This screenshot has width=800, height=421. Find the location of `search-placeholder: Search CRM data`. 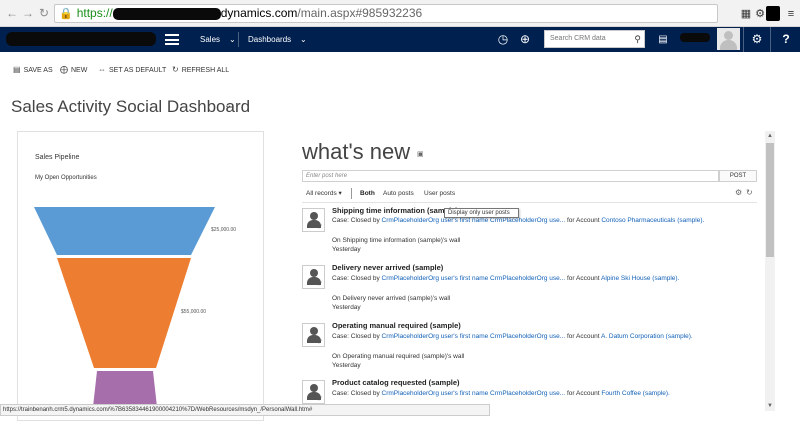

search-placeholder: Search CRM data is located at coordinates (578, 38).